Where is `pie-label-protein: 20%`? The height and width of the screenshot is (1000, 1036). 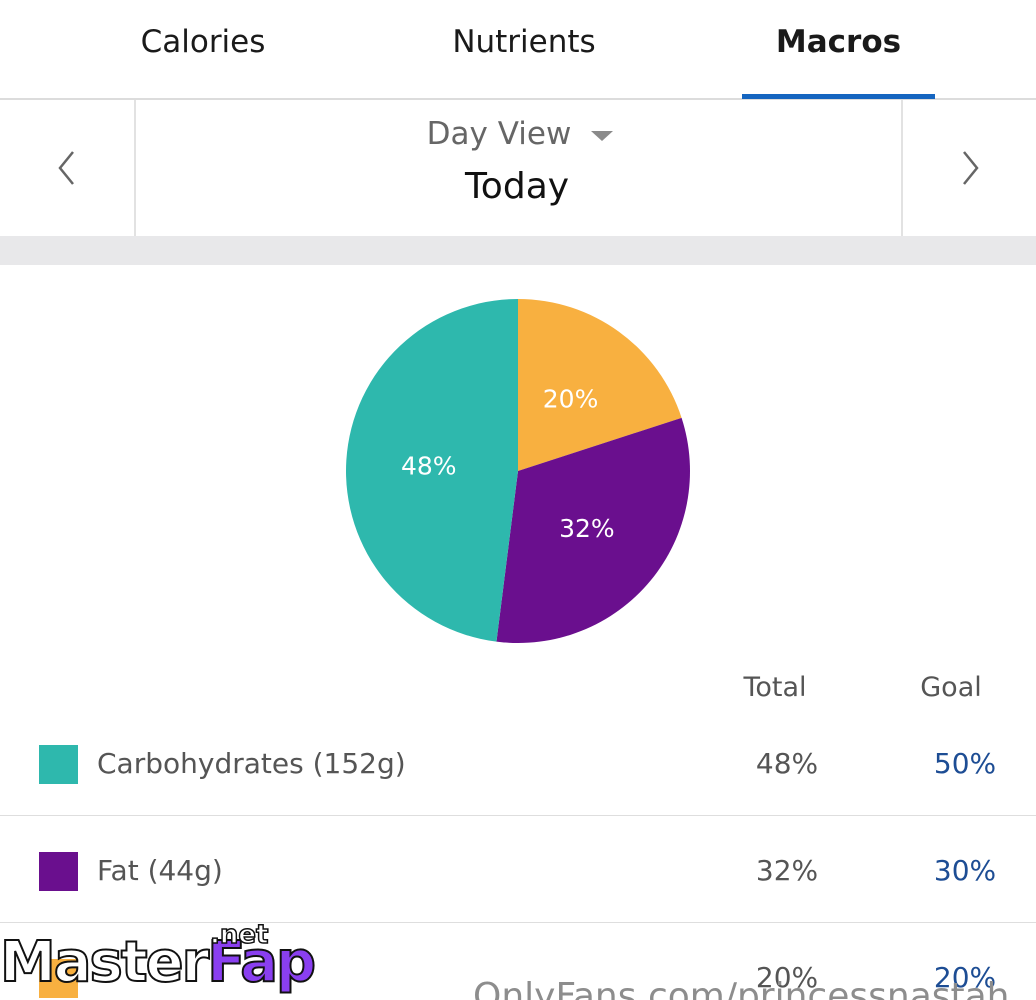
pie-label-protein: 20% is located at coordinates (571, 399).